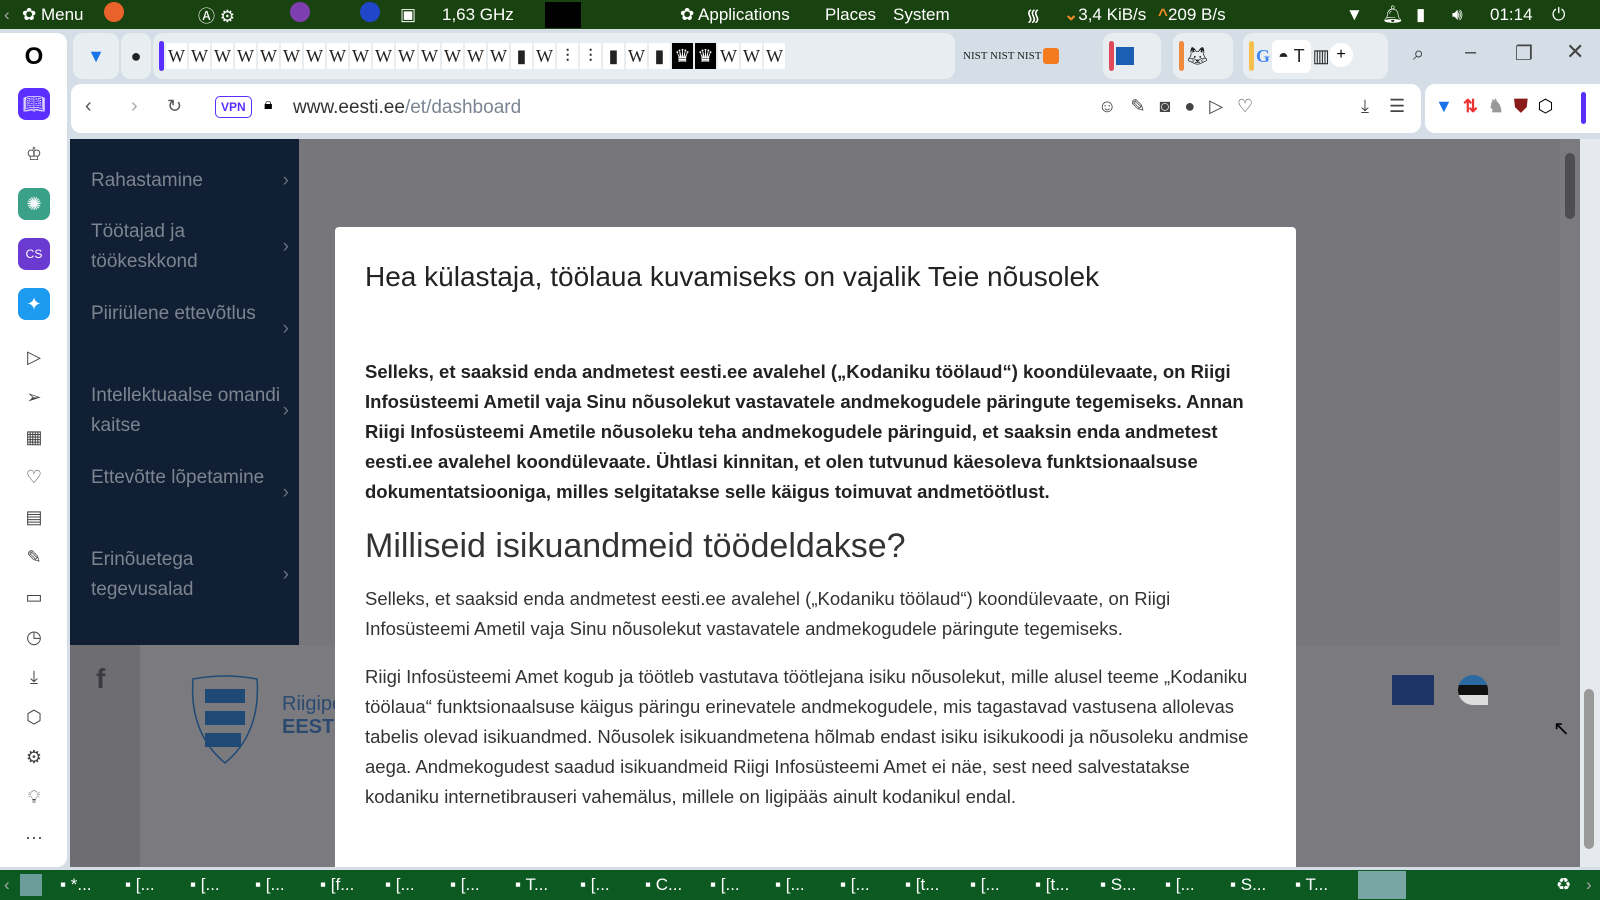 The height and width of the screenshot is (900, 1600). What do you see at coordinates (1341, 55) in the screenshot?
I see `new-tab-button: +` at bounding box center [1341, 55].